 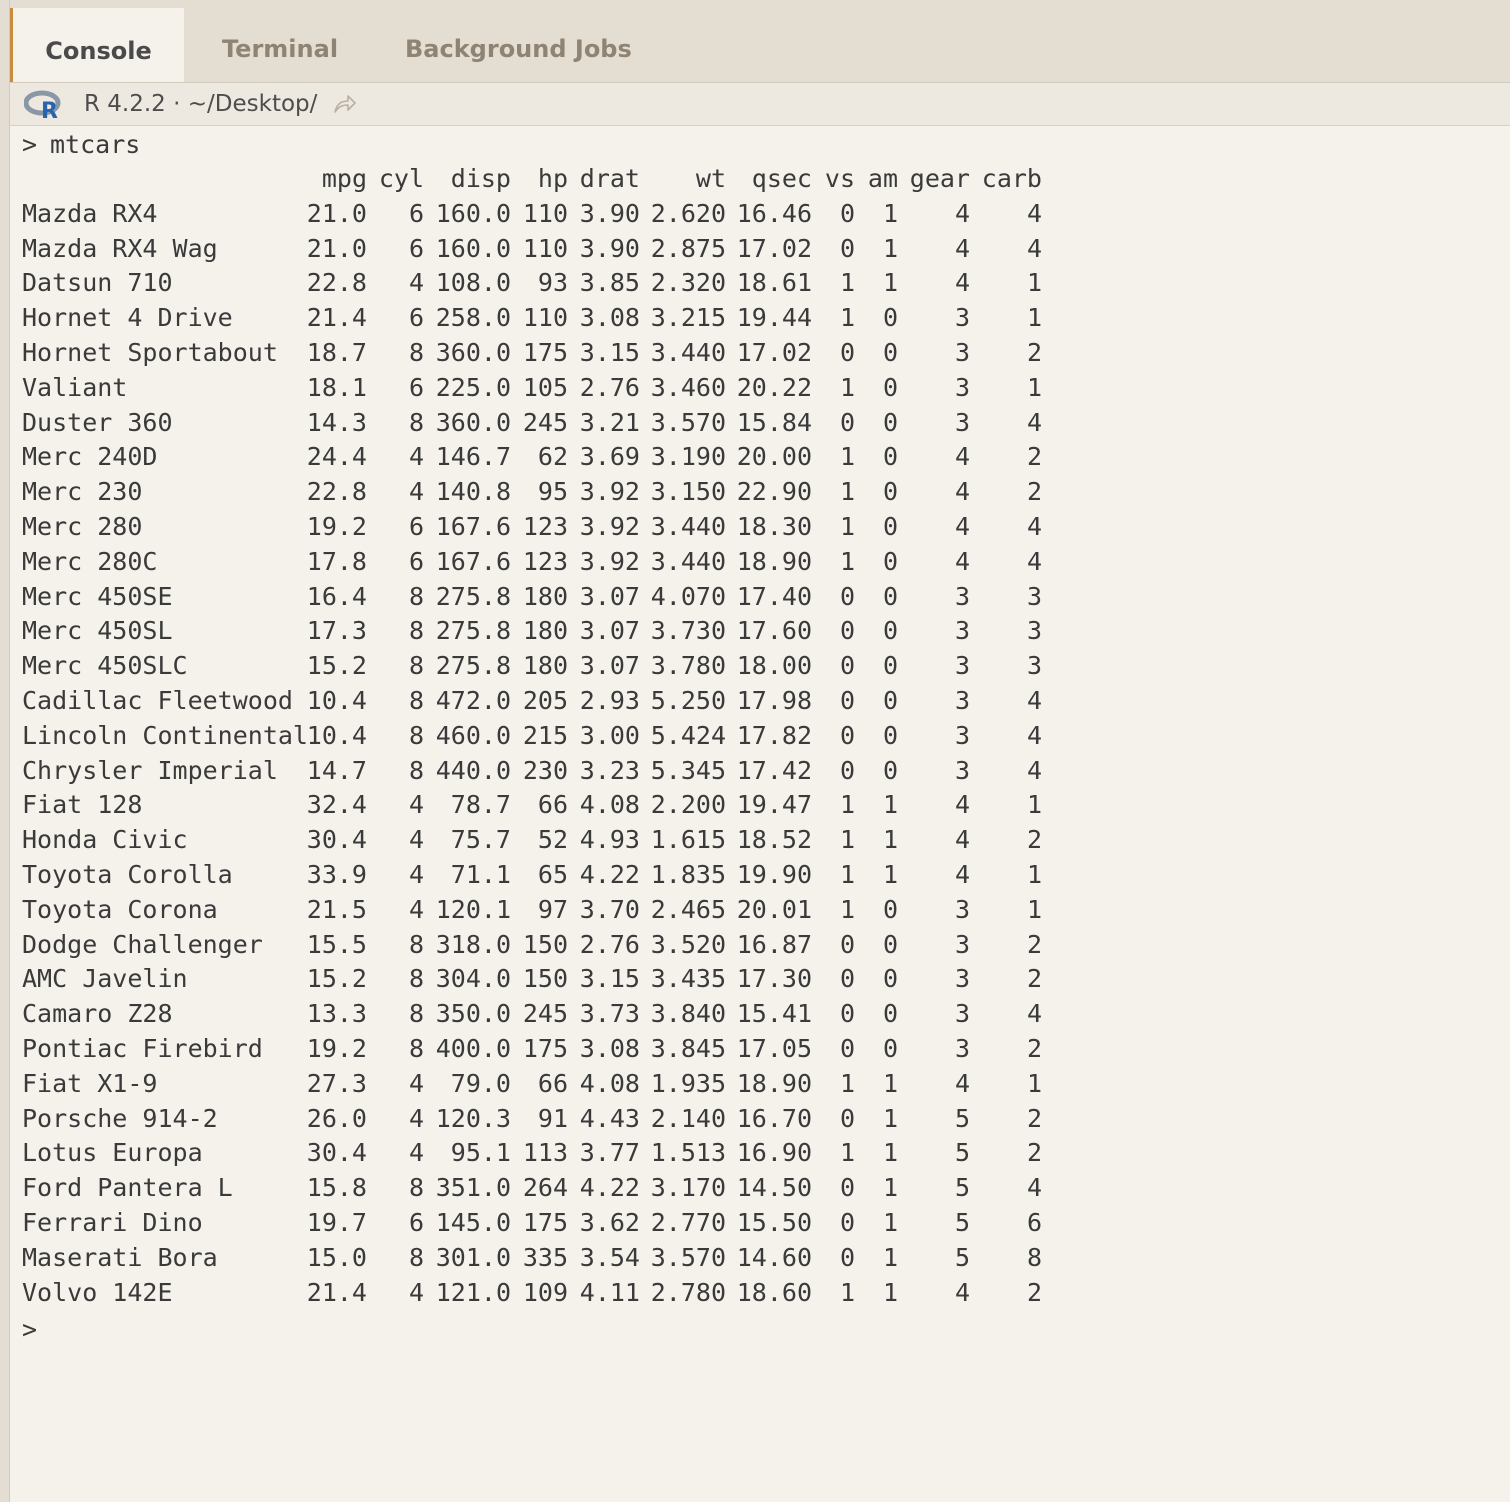 What do you see at coordinates (97, 45) in the screenshot?
I see `tab-console: Console` at bounding box center [97, 45].